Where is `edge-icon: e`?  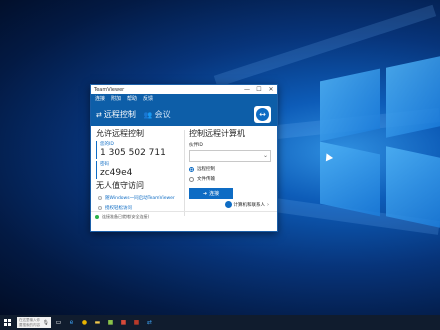
edge-icon: e is located at coordinates (71, 322).